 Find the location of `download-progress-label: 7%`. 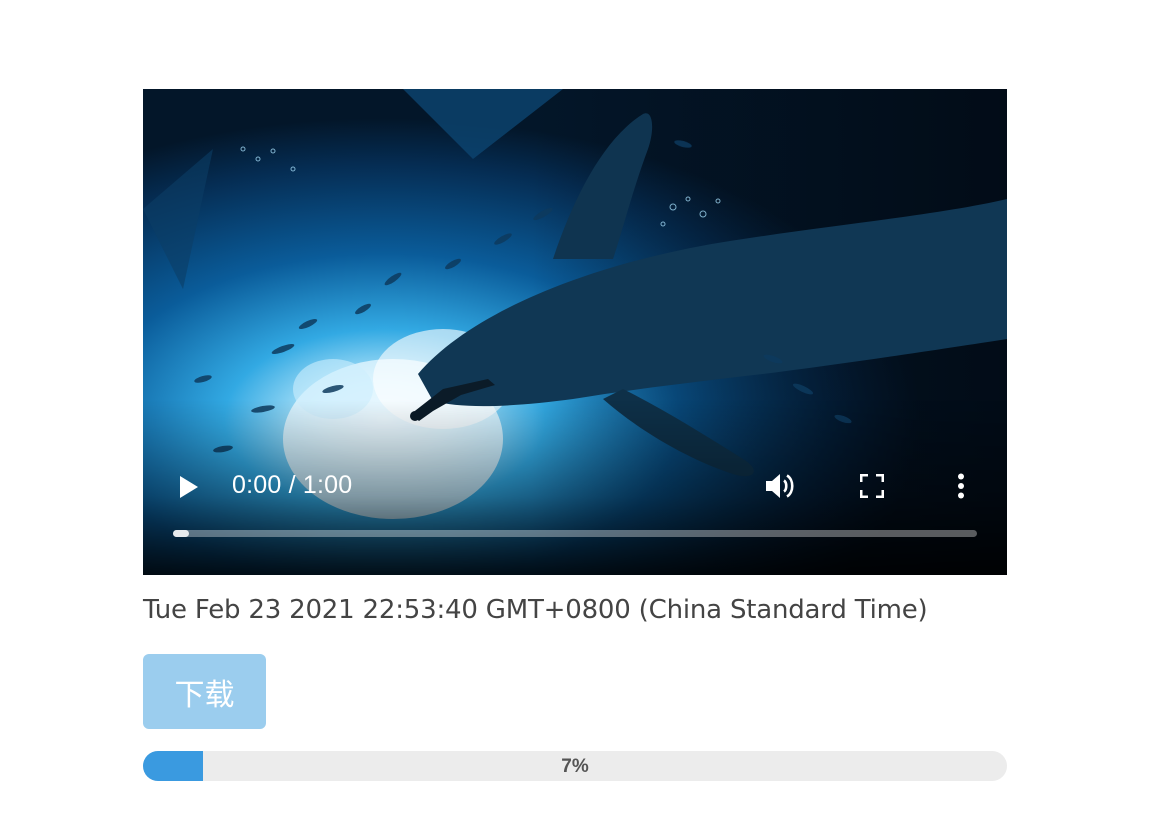

download-progress-label: 7% is located at coordinates (575, 766).